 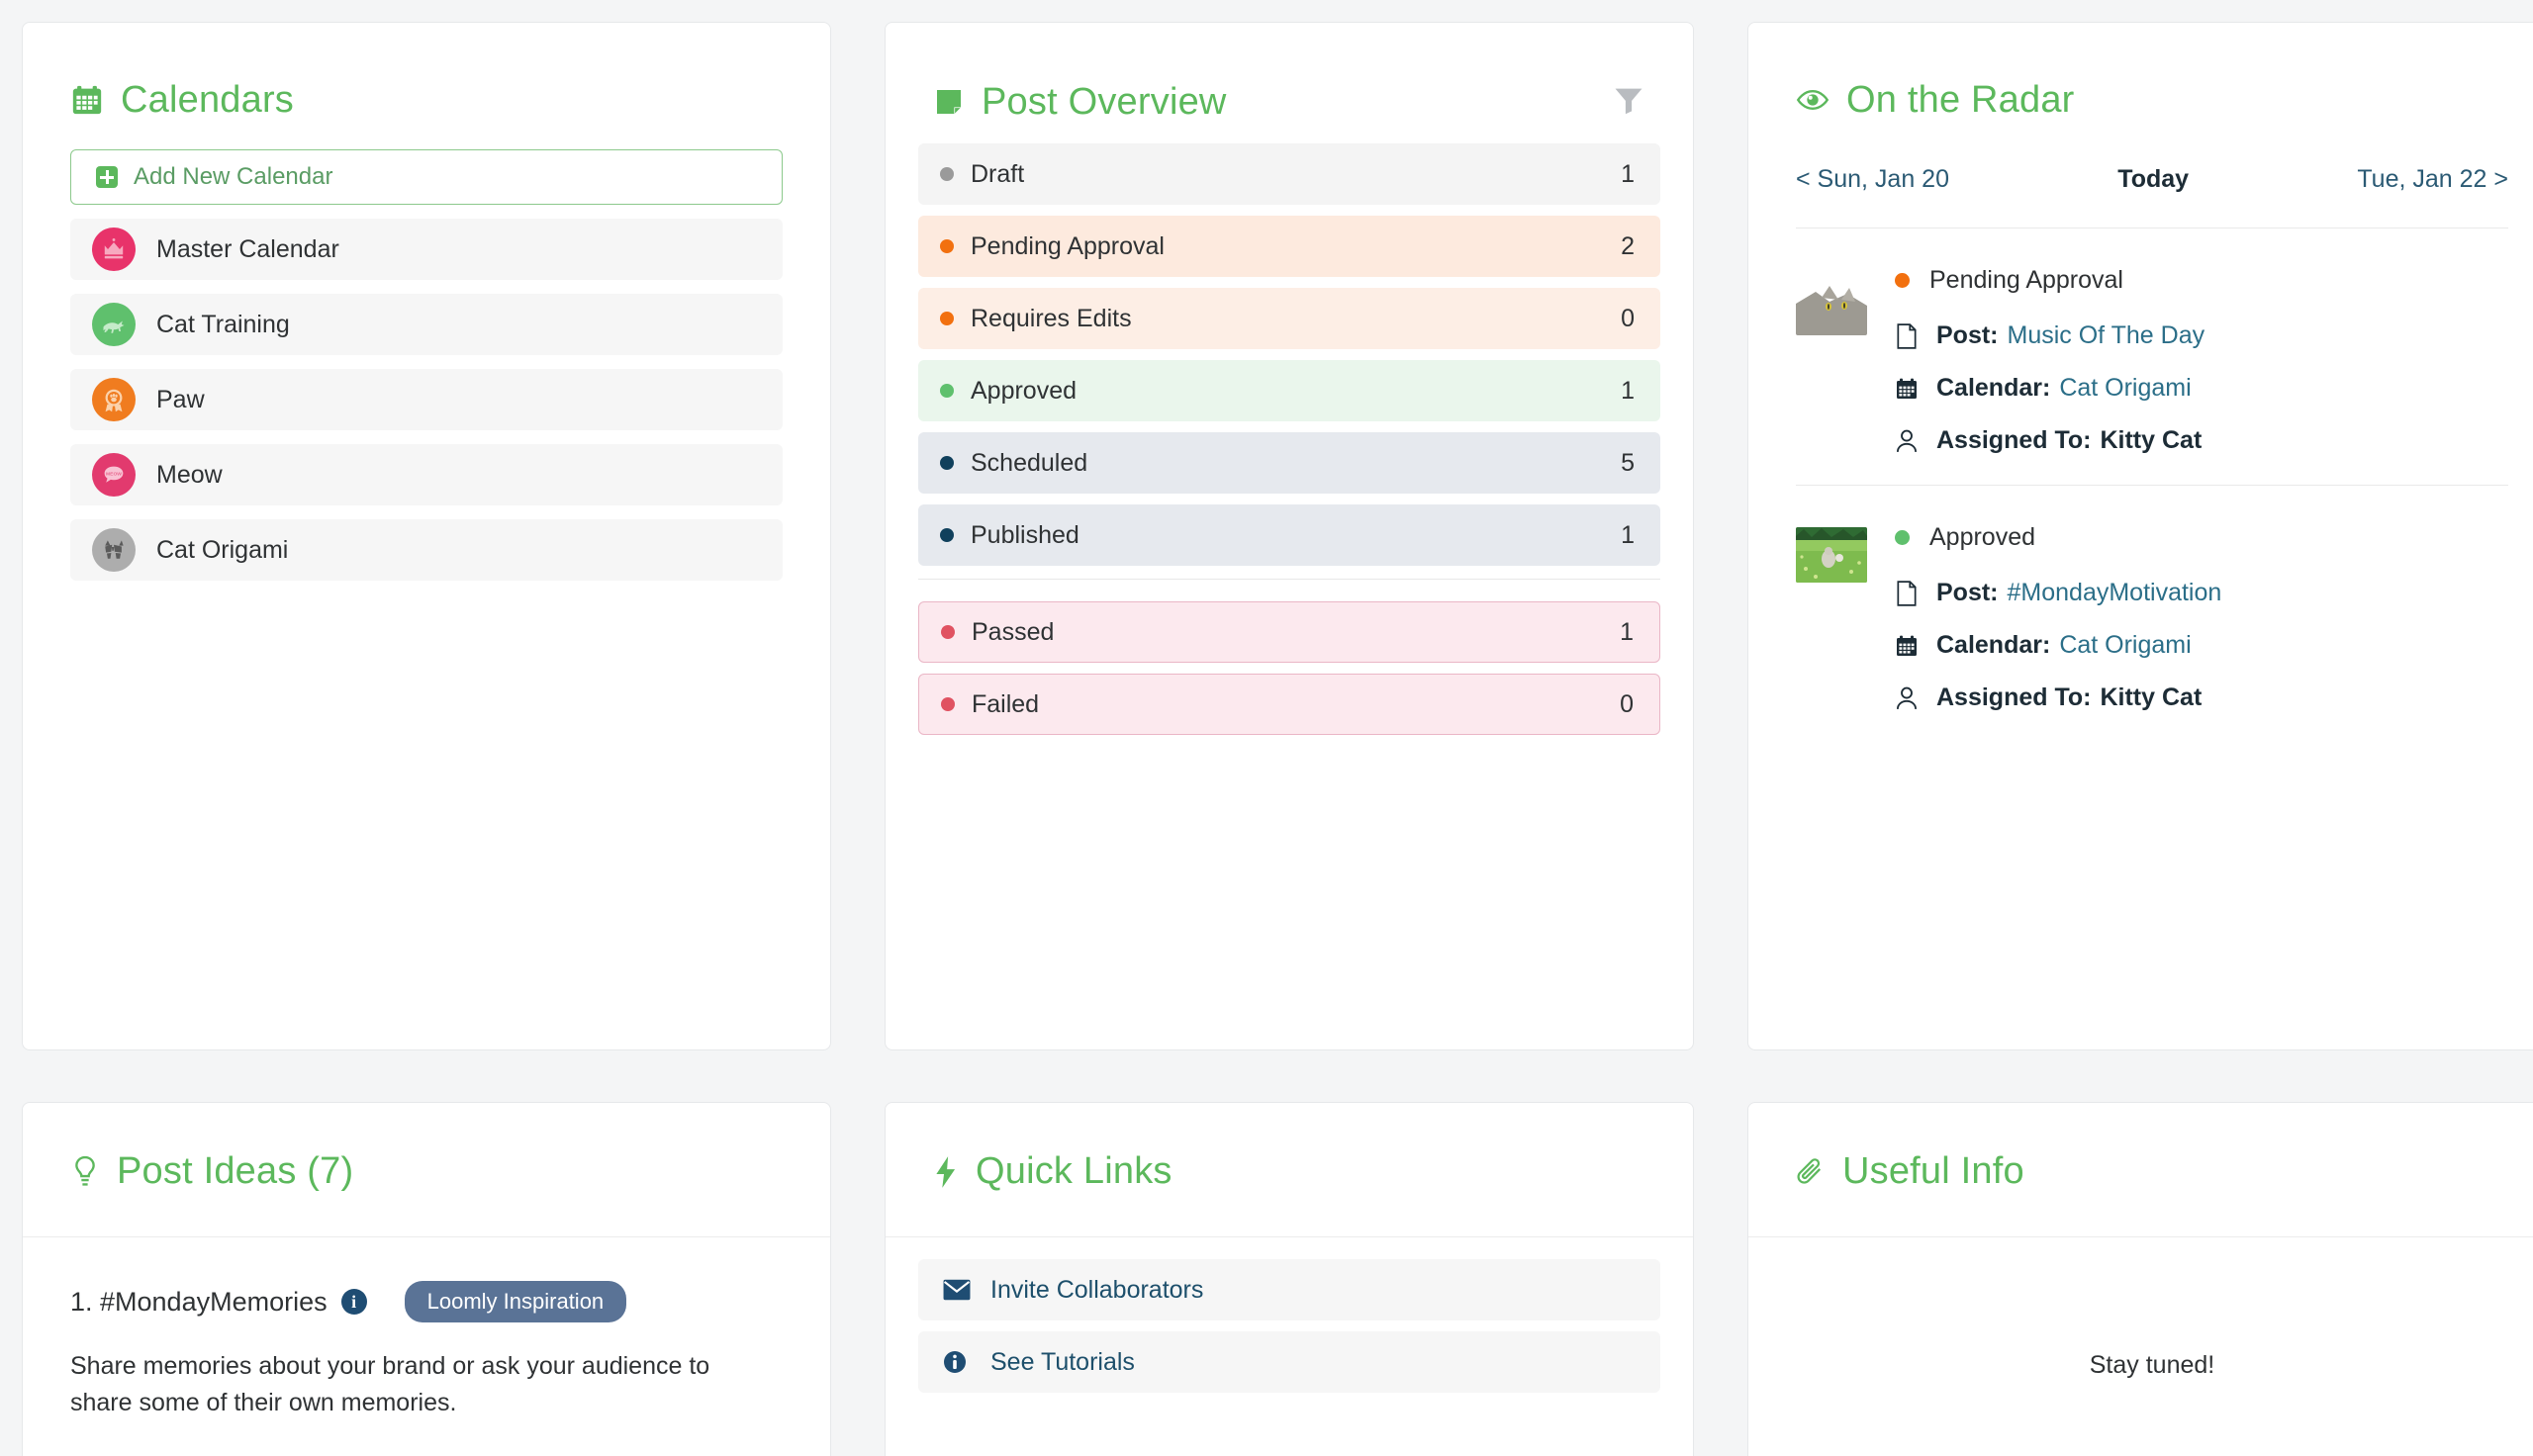 I want to click on radar-next-day-link: Tue, Jan 22 >, so click(x=2432, y=179).